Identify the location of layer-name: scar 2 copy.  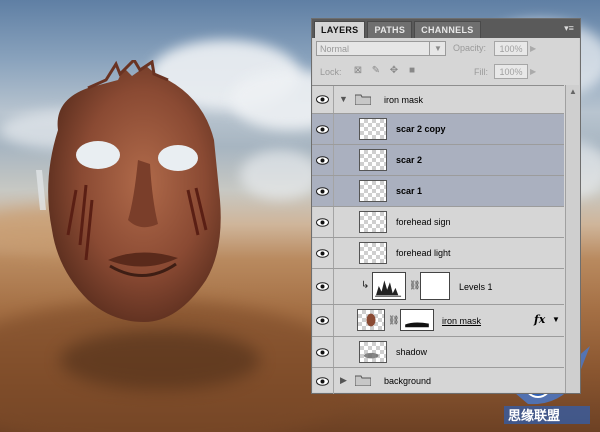
(421, 129).